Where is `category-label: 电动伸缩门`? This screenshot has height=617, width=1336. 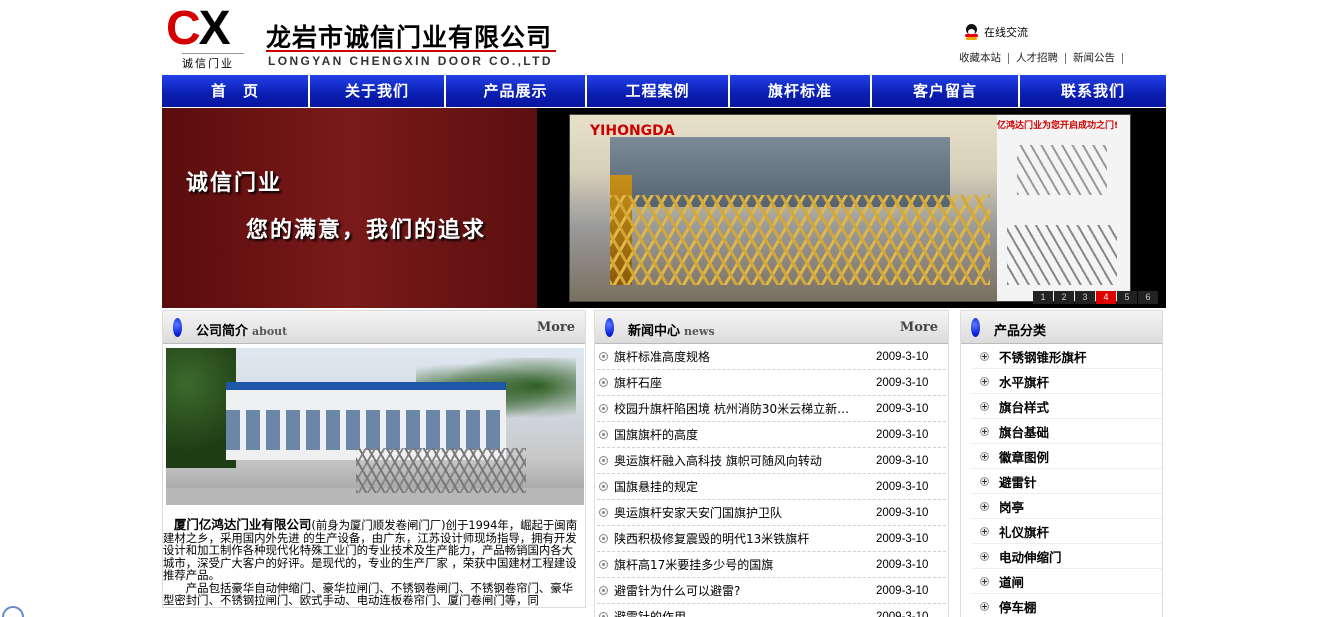
category-label: 电动伸缩门 is located at coordinates (1030, 556).